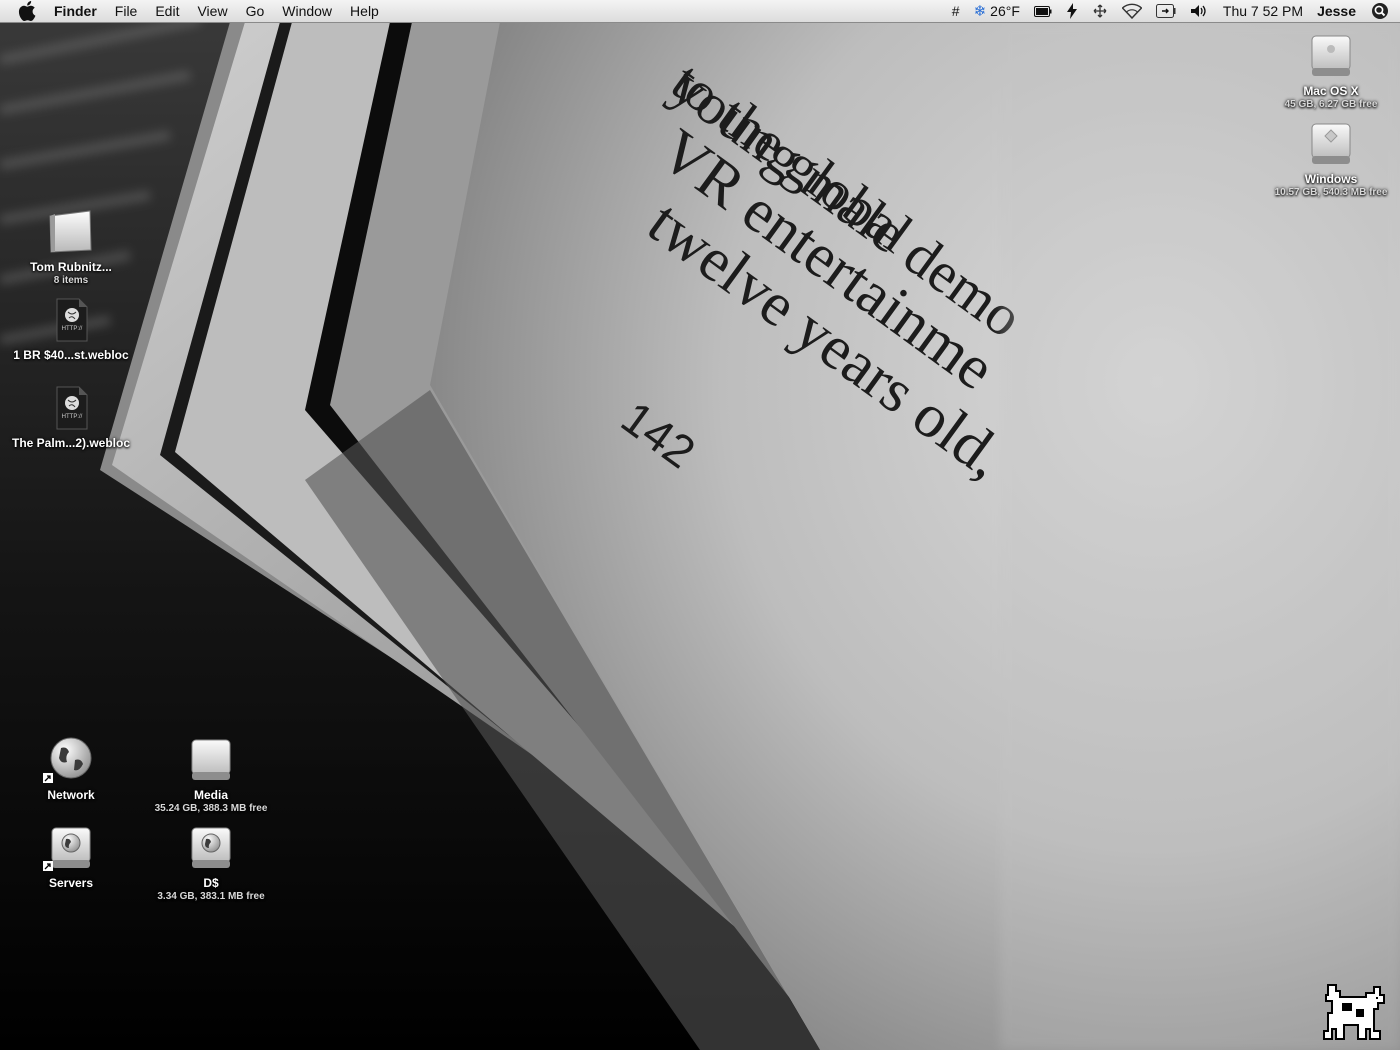 The width and height of the screenshot is (1400, 1050). What do you see at coordinates (1263, 11) in the screenshot?
I see `menu-clock: Thu 7 52 PM` at bounding box center [1263, 11].